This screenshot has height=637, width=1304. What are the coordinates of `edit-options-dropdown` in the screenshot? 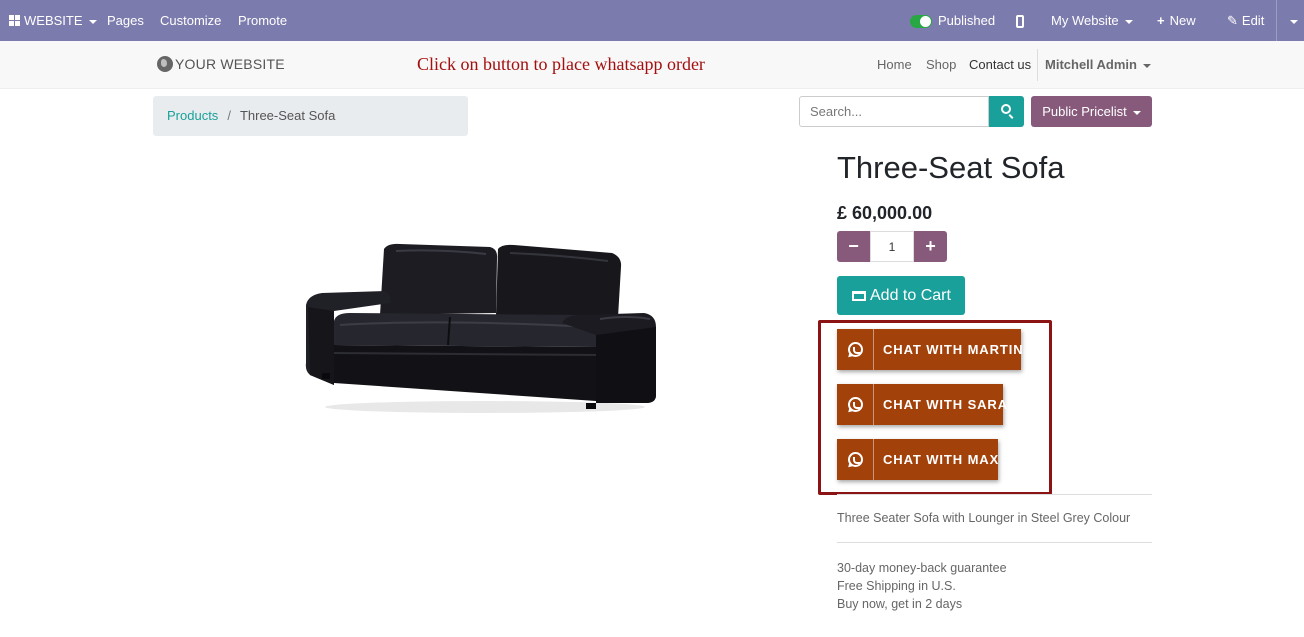 It's located at (1291, 20).